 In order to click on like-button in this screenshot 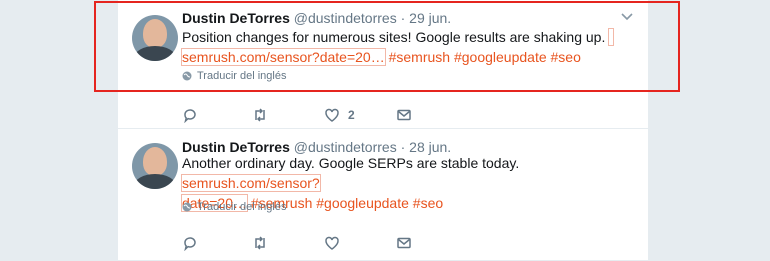, I will do `click(332, 243)`.